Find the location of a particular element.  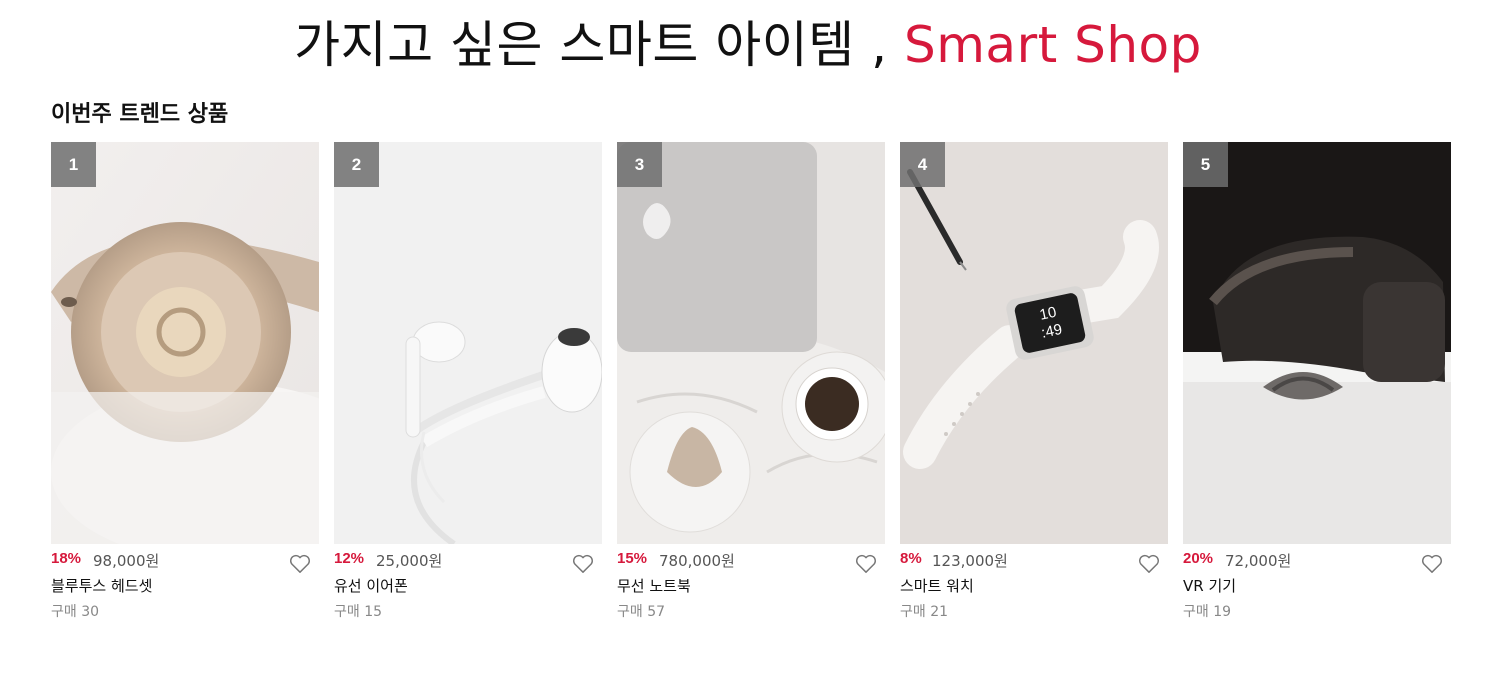

product-name: 스마트 워치 is located at coordinates (937, 585).